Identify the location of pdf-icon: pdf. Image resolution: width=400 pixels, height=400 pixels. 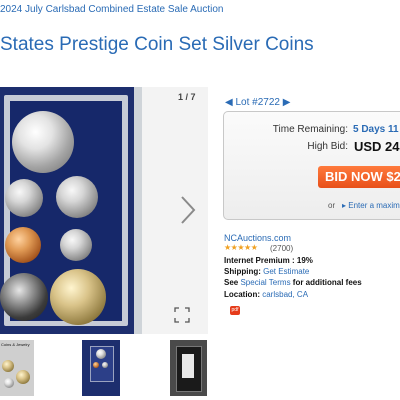
(235, 310).